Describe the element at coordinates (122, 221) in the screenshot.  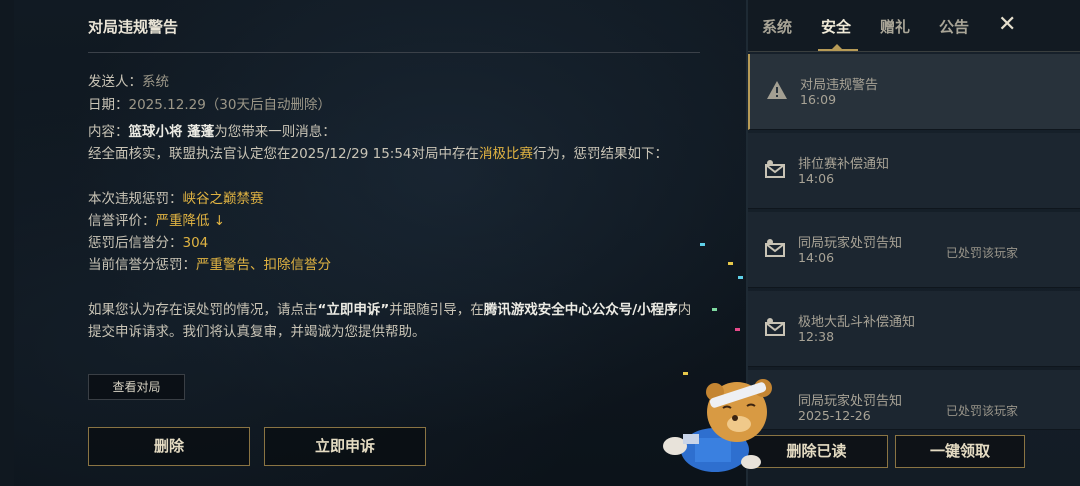
I see `credit-label: 信誉评价：` at that location.